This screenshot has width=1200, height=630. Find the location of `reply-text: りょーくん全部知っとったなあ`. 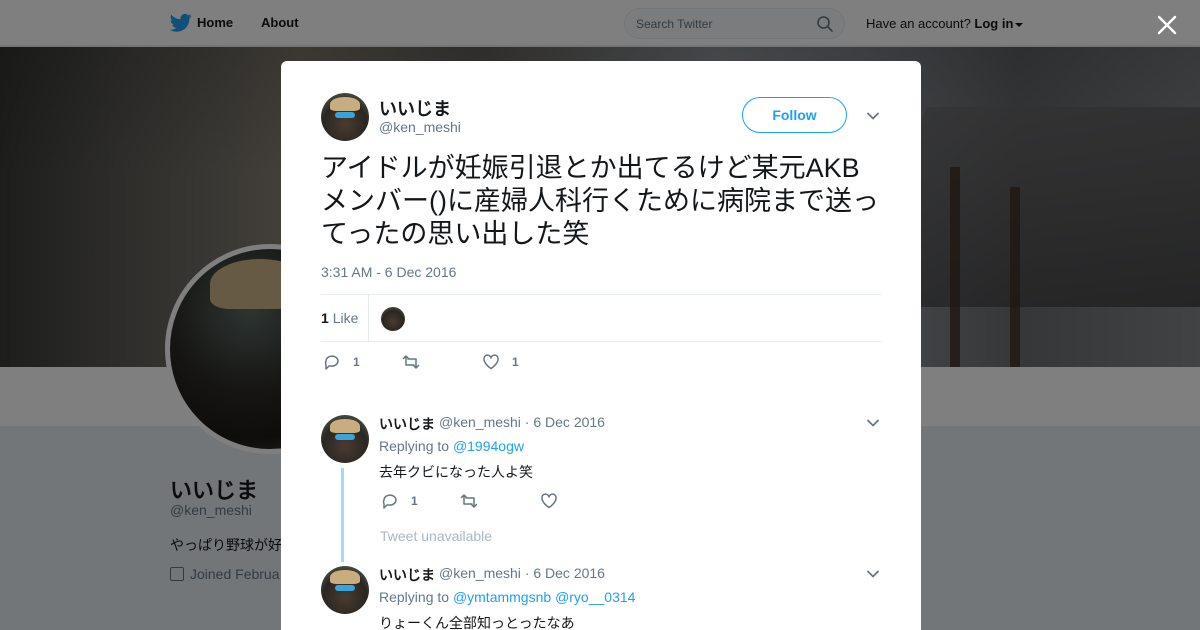

reply-text: りょーくん全部知っとったなあ is located at coordinates (477, 622).